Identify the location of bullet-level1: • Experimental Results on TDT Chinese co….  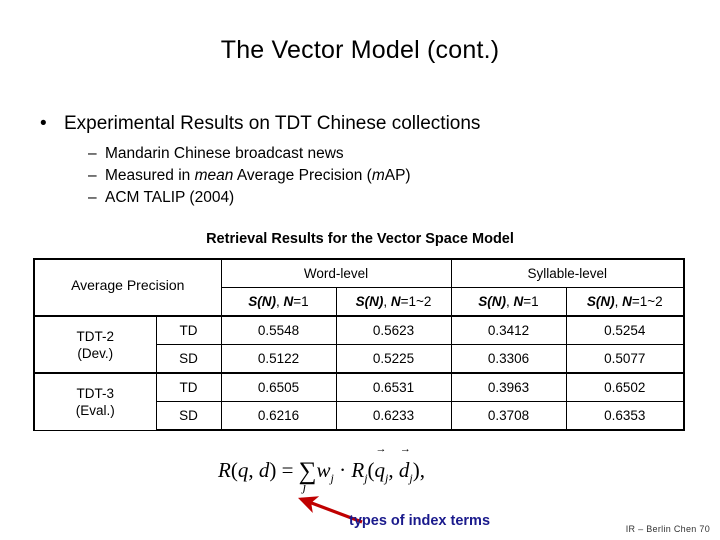
(364, 123).